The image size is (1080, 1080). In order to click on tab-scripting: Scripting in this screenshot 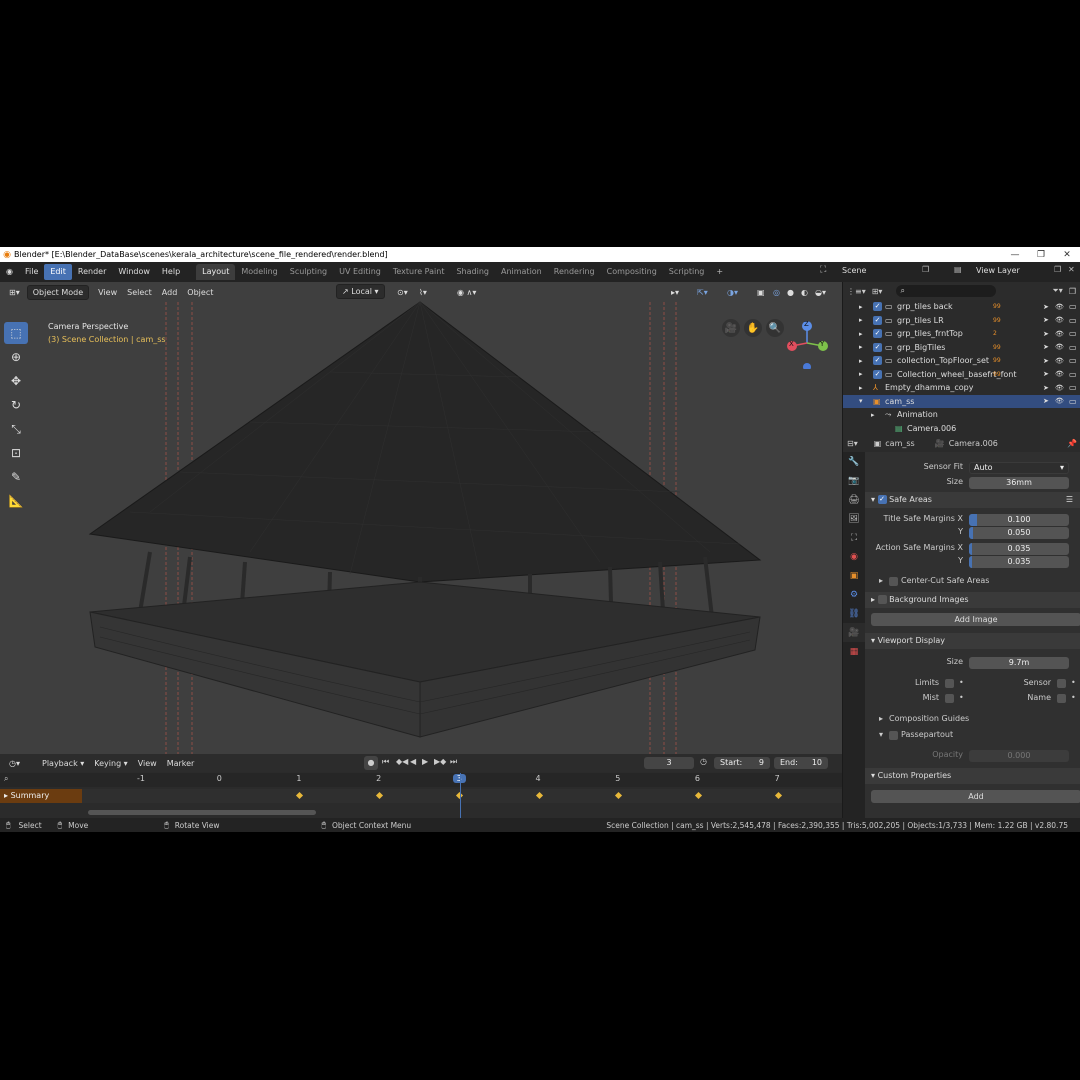, I will do `click(687, 272)`.